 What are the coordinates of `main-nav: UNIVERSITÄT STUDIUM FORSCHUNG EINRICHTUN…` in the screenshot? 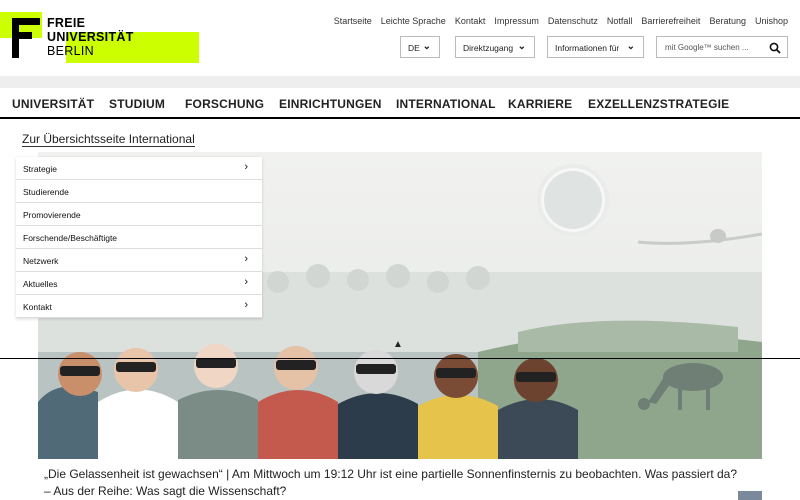 It's located at (400, 103).